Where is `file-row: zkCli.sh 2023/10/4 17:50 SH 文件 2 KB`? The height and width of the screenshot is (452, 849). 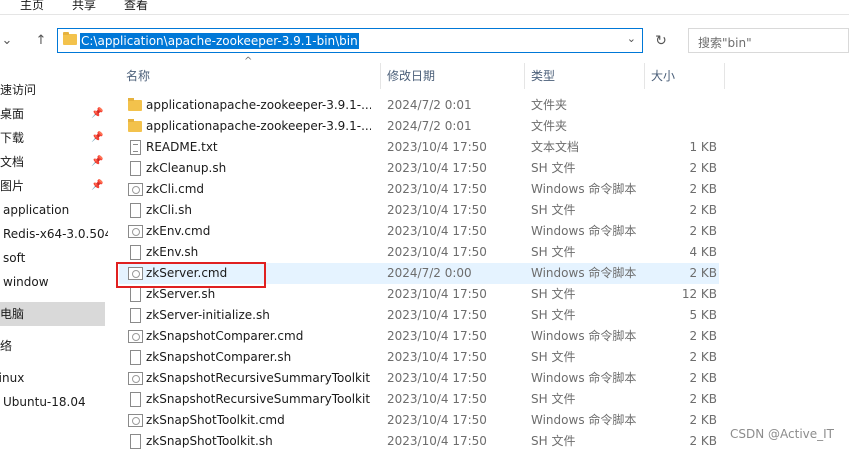 file-row: zkCli.sh 2023/10/4 17:50 SH 文件 2 KB is located at coordinates (419, 210).